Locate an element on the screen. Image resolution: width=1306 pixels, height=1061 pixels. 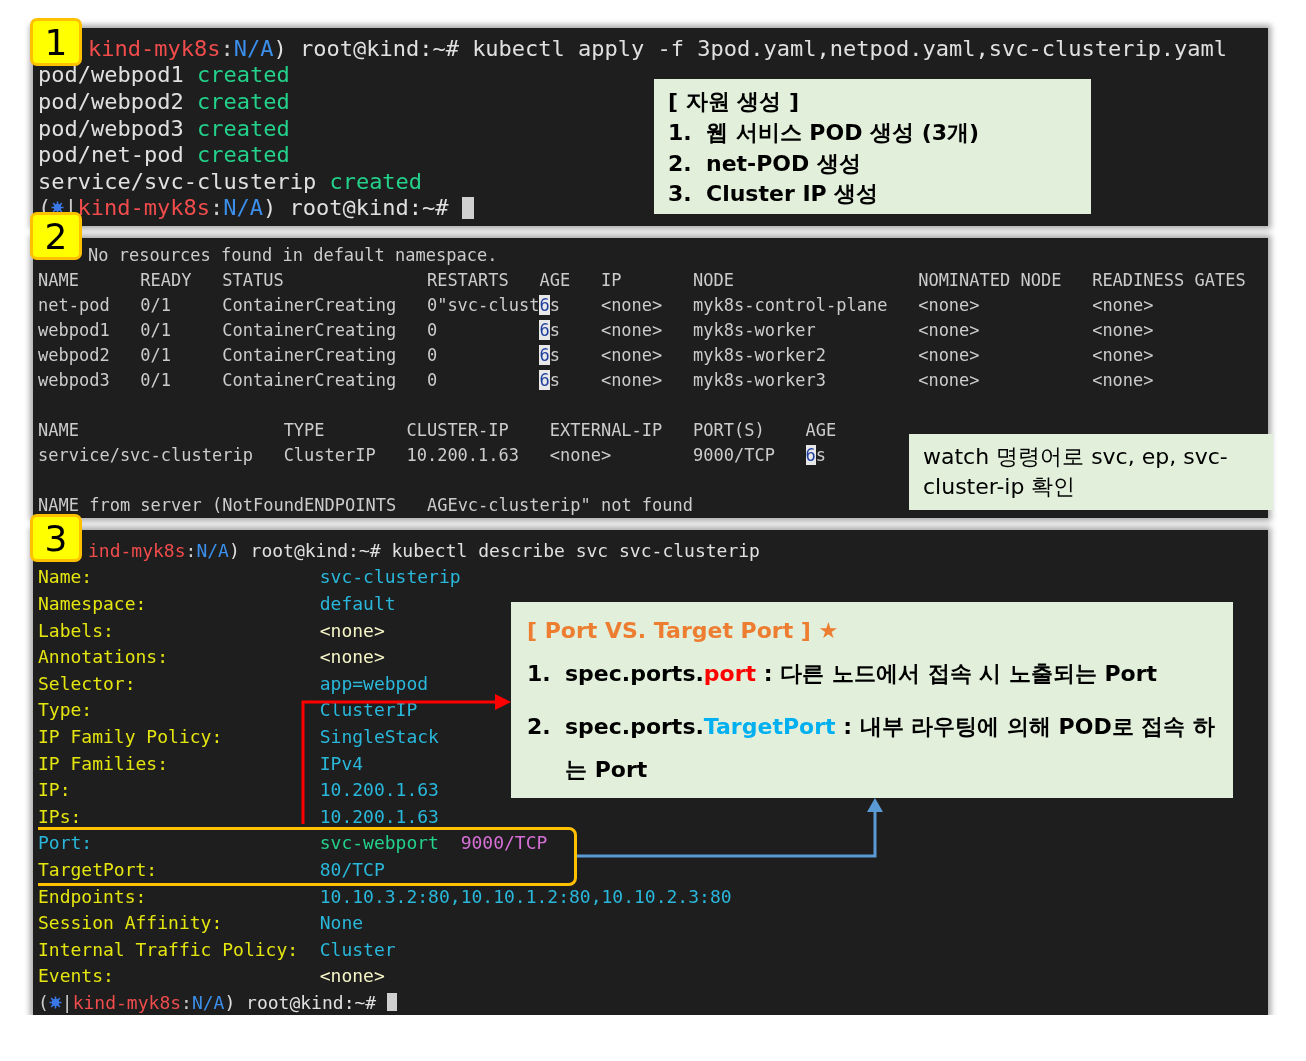
field-key: IP Family Policy: is located at coordinates (179, 736).